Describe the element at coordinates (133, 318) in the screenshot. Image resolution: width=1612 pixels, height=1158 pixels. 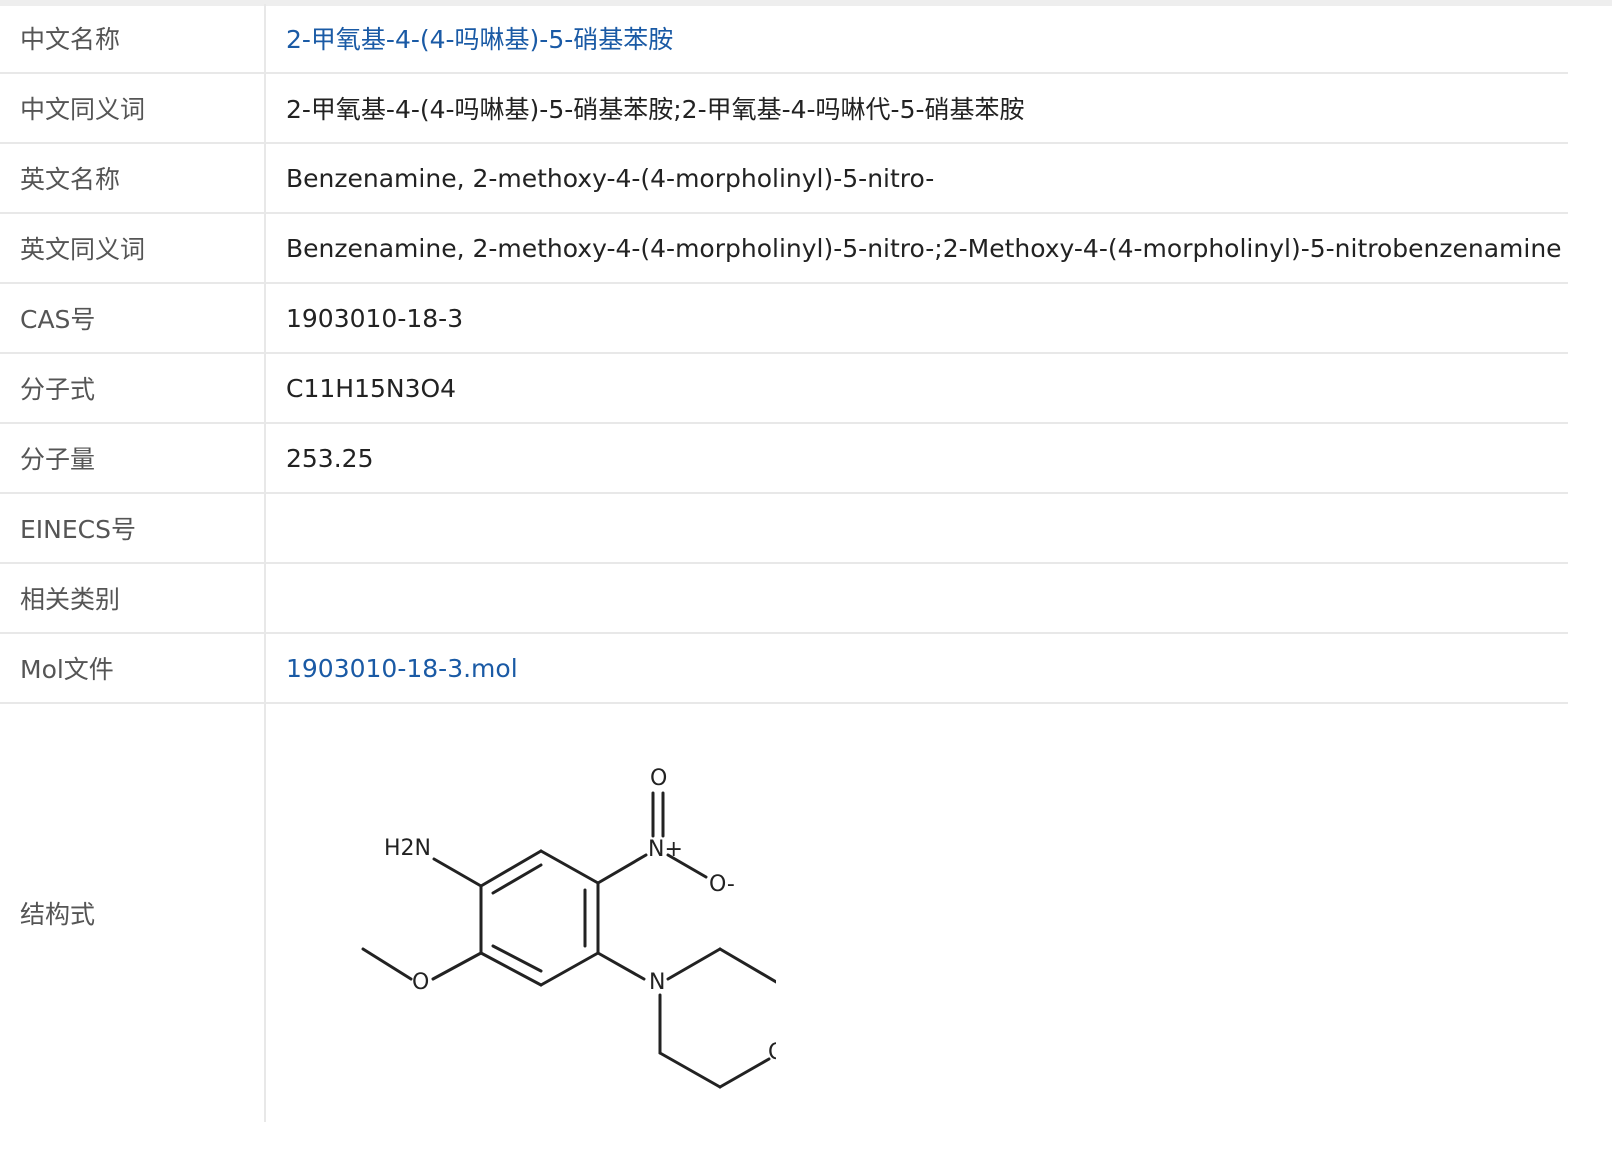
I see `row-label: CAS号` at that location.